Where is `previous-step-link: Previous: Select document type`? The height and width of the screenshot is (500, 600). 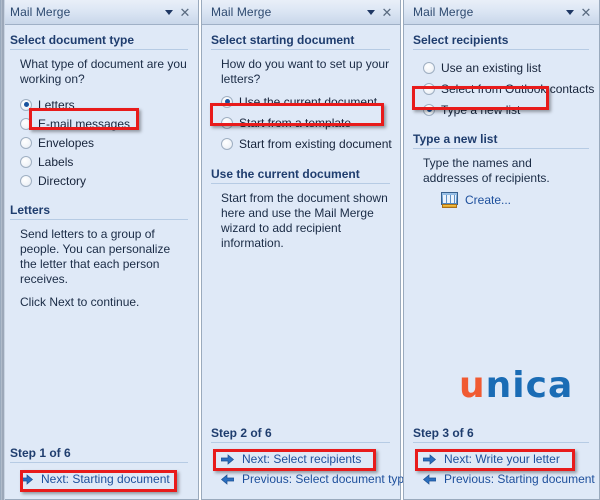
previous-step-link: Previous: Select document type is located at coordinates (316, 479).